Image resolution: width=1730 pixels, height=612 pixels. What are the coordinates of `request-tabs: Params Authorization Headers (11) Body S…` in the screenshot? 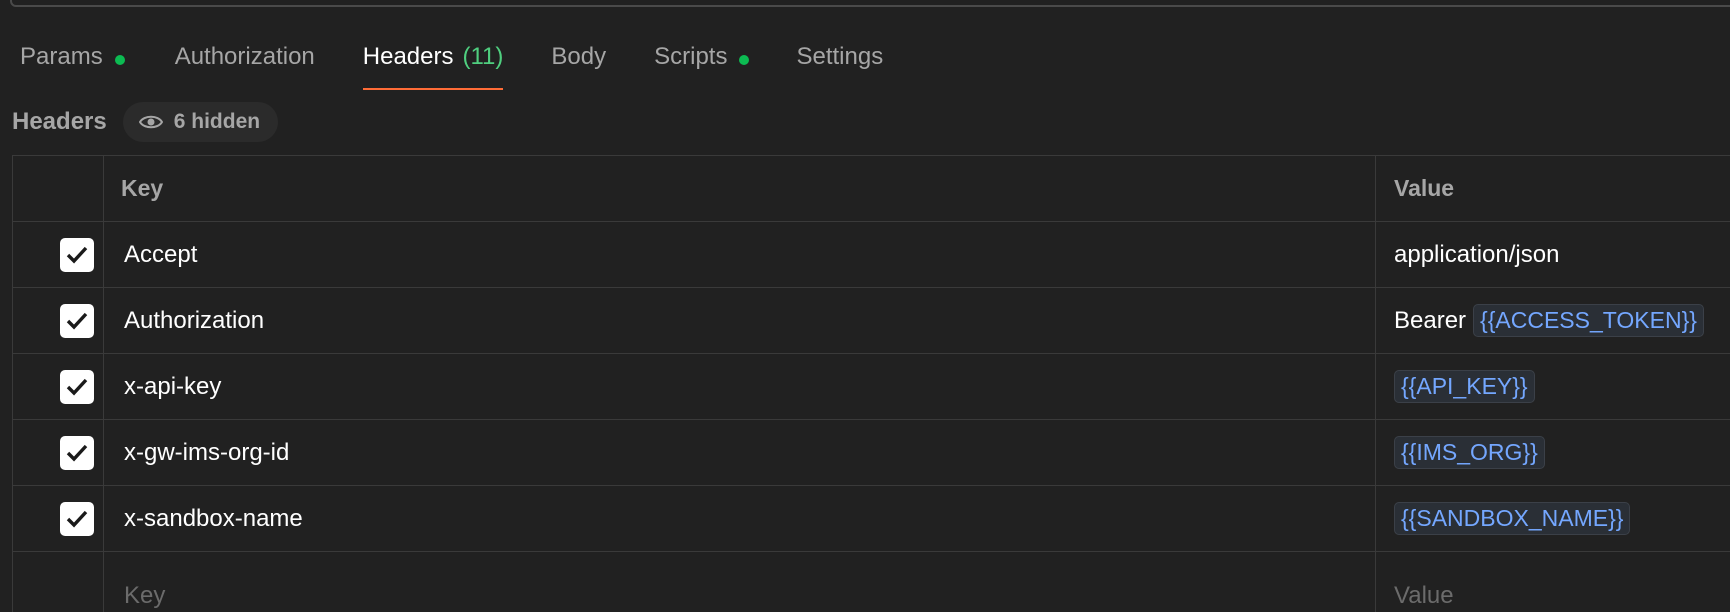 It's located at (451, 65).